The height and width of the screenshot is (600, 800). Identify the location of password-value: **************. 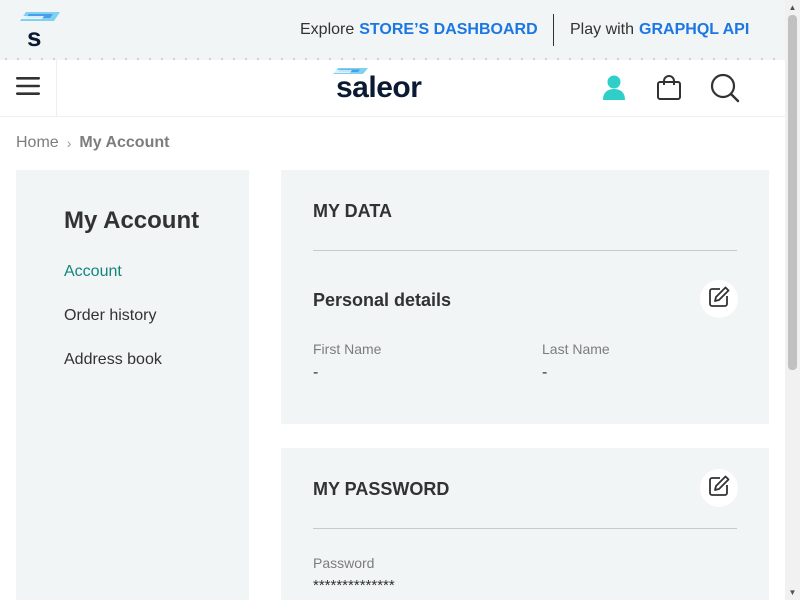
(354, 585).